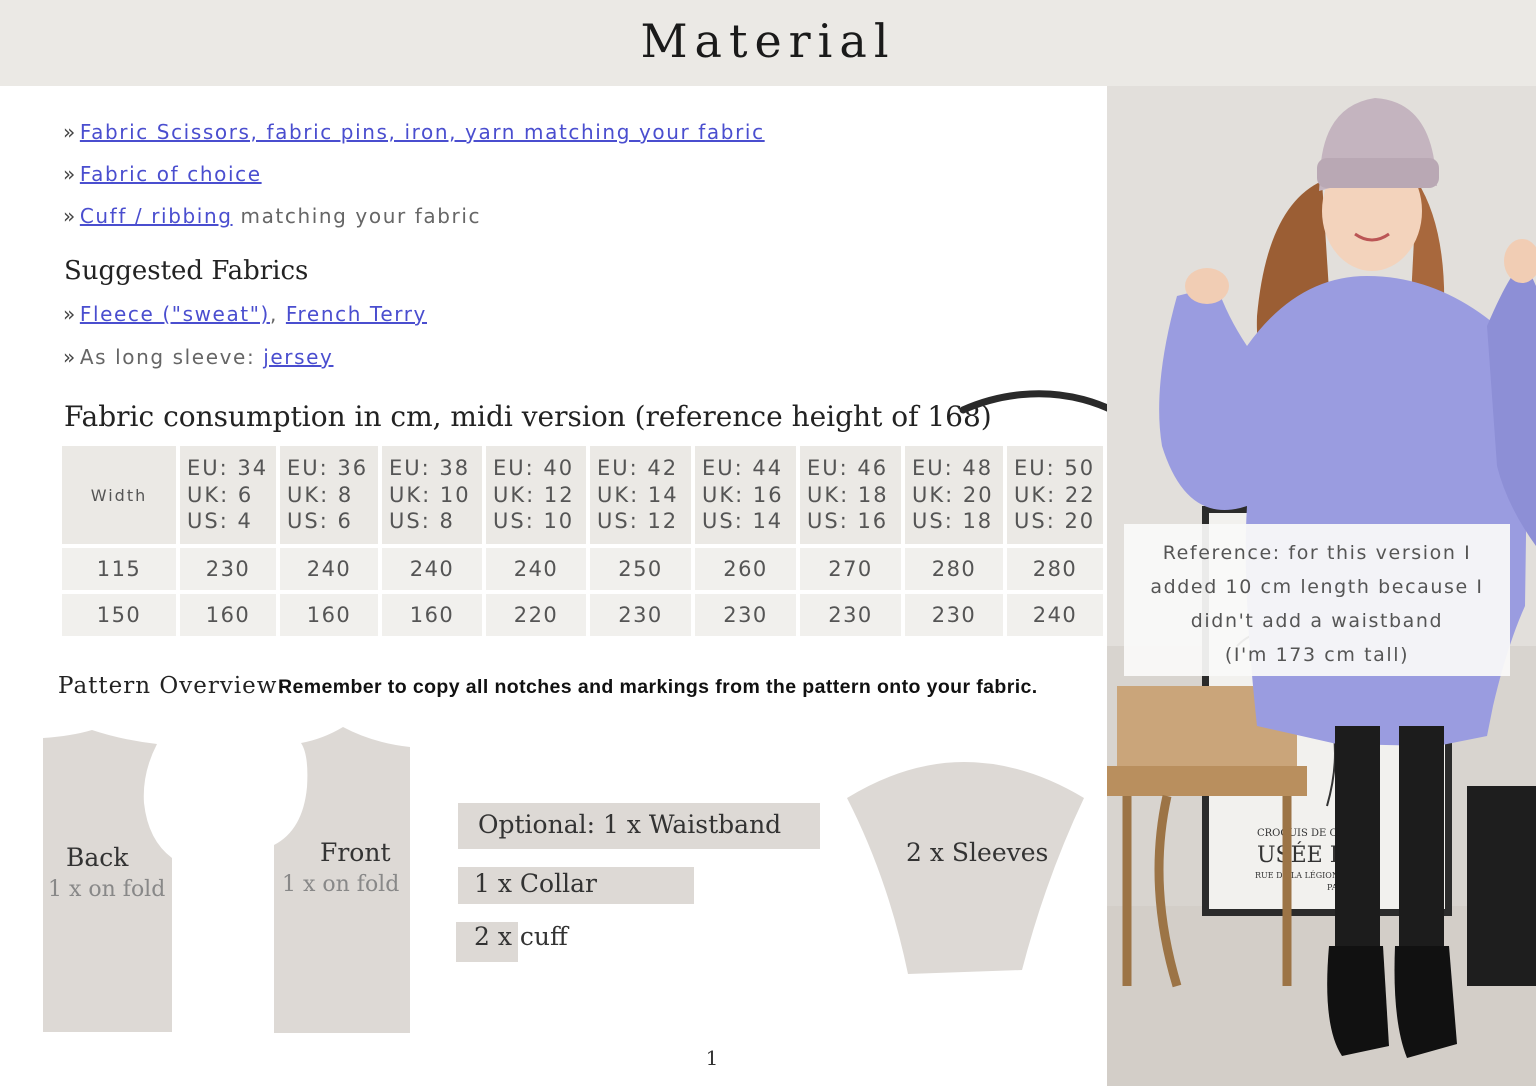 This screenshot has width=1536, height=1086. I want to click on sleeve-pattern-piece, so click(965, 868).